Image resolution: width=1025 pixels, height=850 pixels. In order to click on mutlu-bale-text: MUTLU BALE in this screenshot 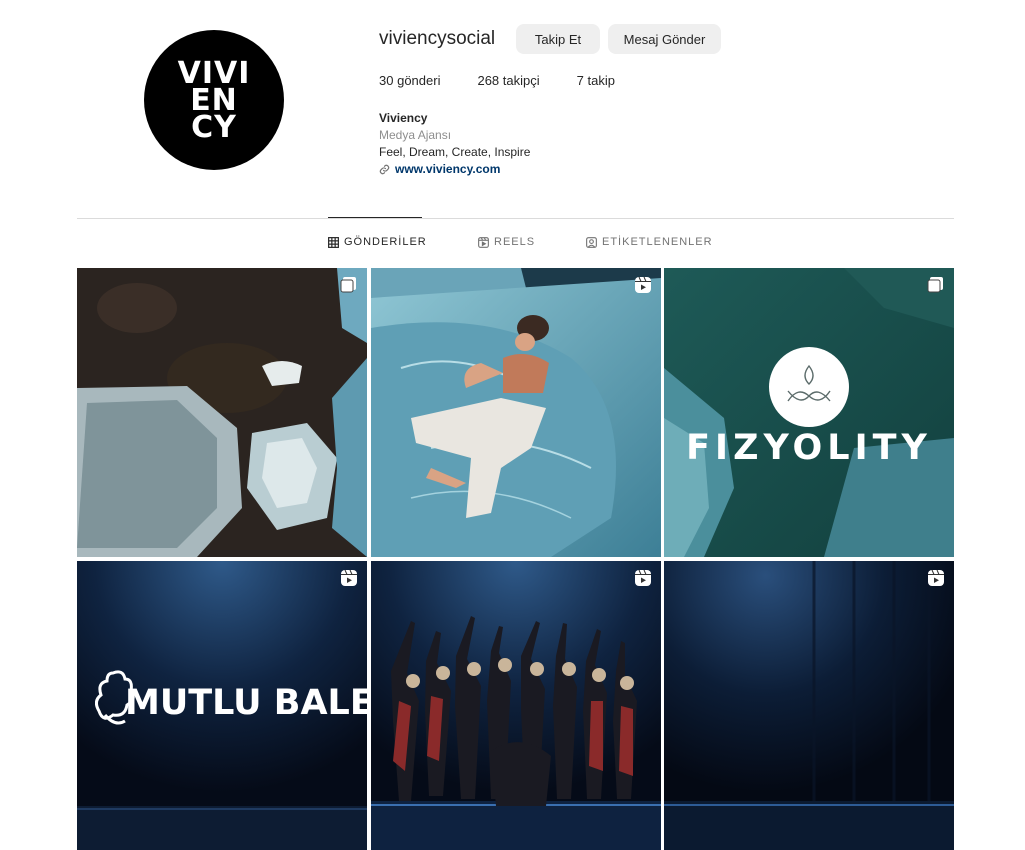, I will do `click(246, 703)`.